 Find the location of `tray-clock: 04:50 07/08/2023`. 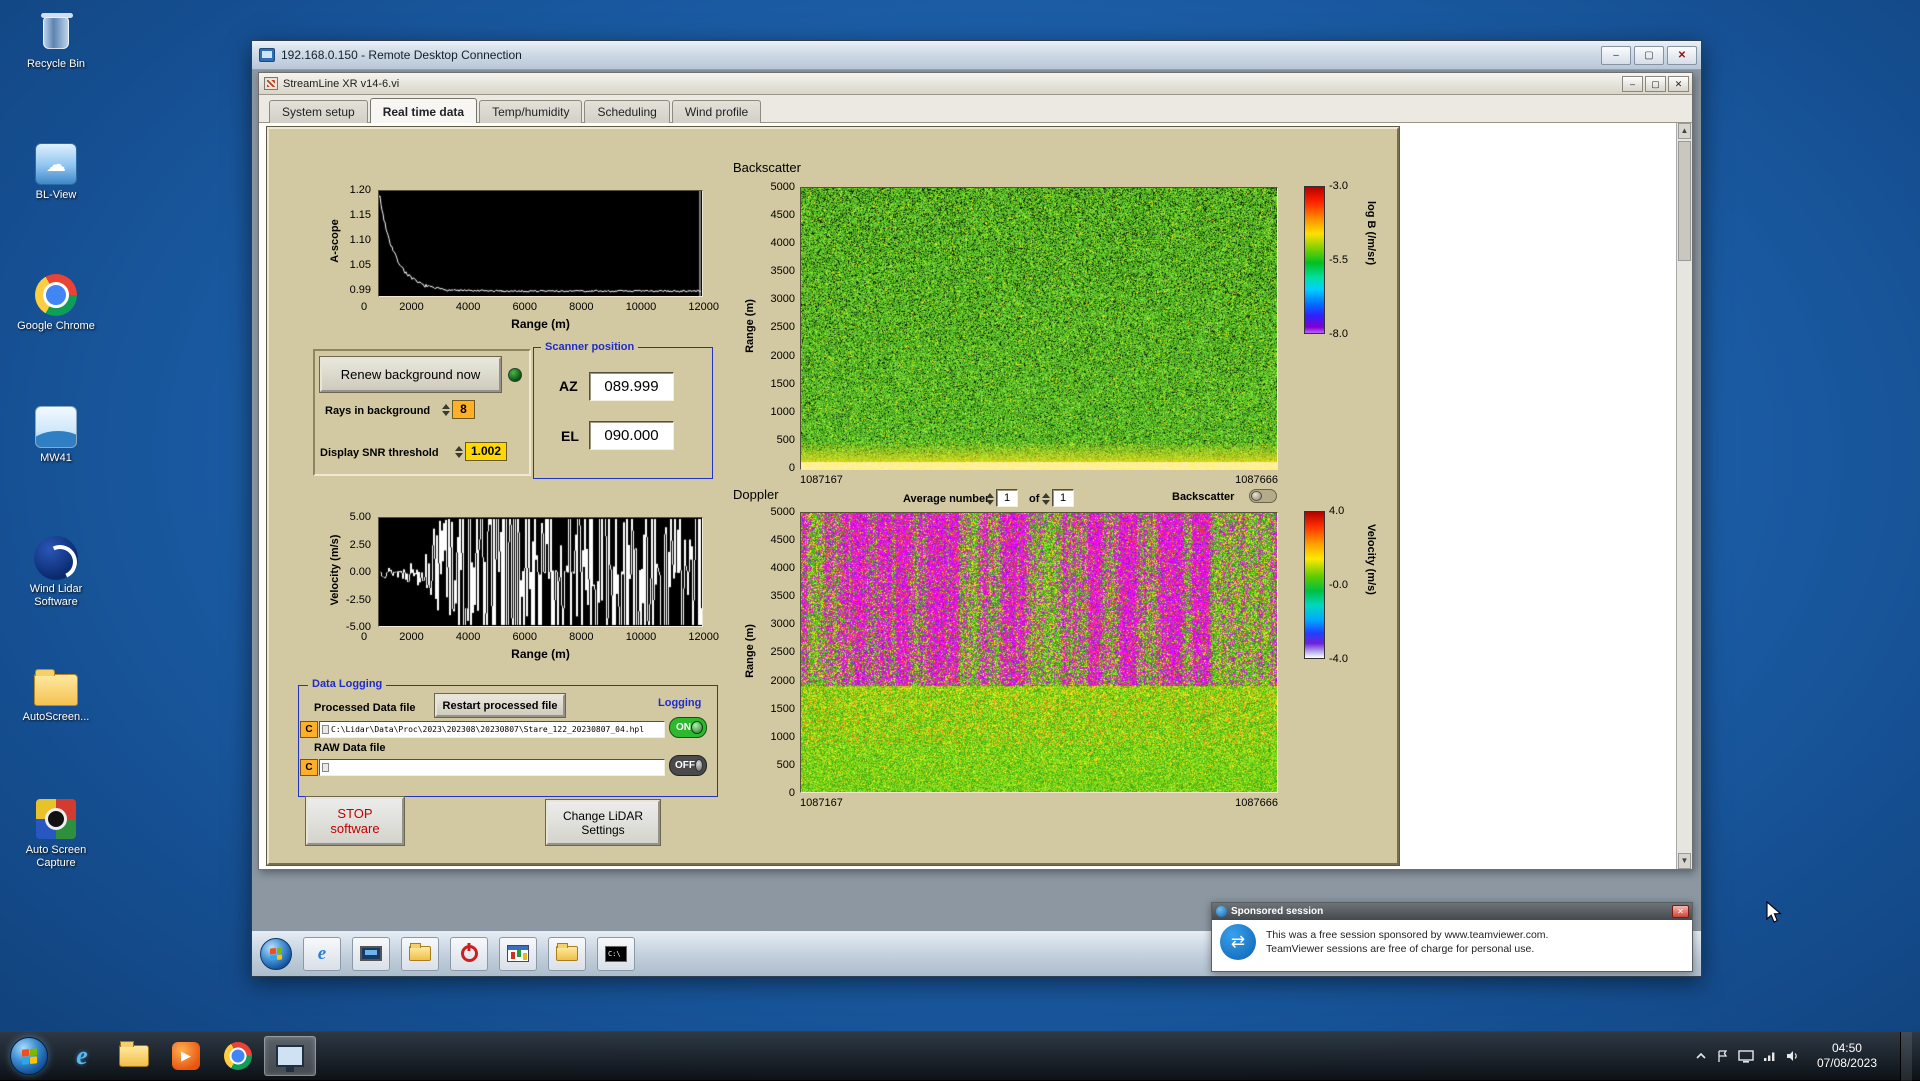

tray-clock: 04:50 07/08/2023 is located at coordinates (1847, 1056).